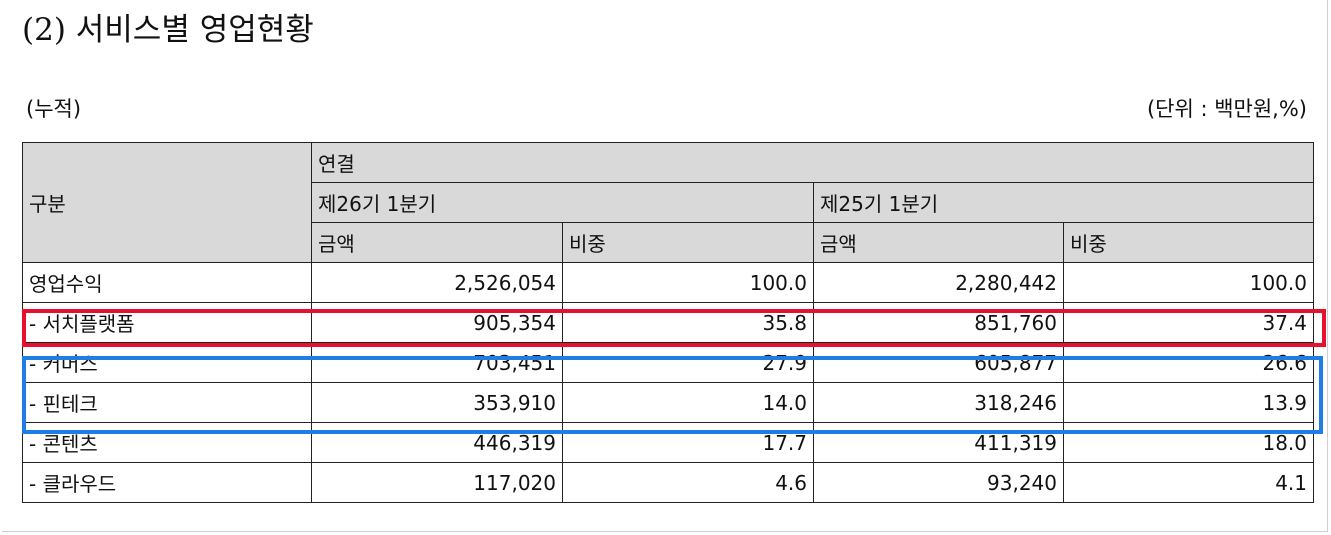 The width and height of the screenshot is (1331, 535). Describe the element at coordinates (938, 482) in the screenshot. I see `p2-amount-cell: 93,240` at that location.